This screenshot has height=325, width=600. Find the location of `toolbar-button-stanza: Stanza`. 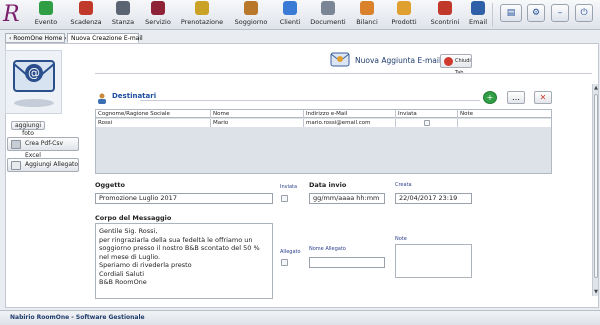

toolbar-button-stanza: Stanza is located at coordinates (123, 15).